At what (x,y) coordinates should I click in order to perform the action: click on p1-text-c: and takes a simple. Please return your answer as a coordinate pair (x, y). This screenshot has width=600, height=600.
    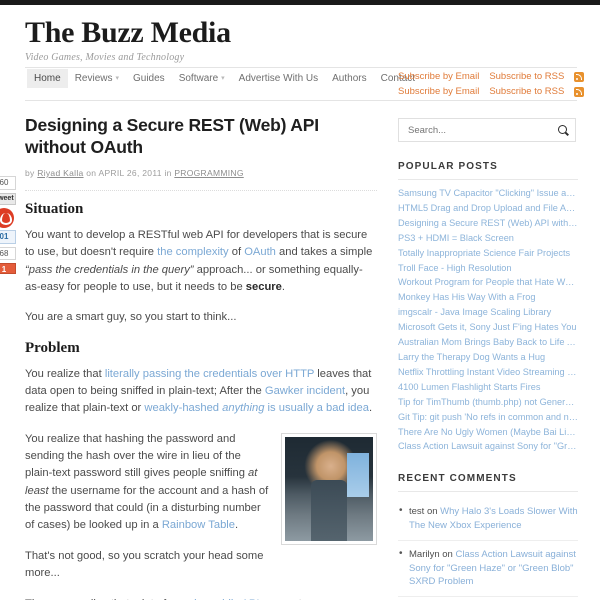
    Looking at the image, I should click on (324, 252).